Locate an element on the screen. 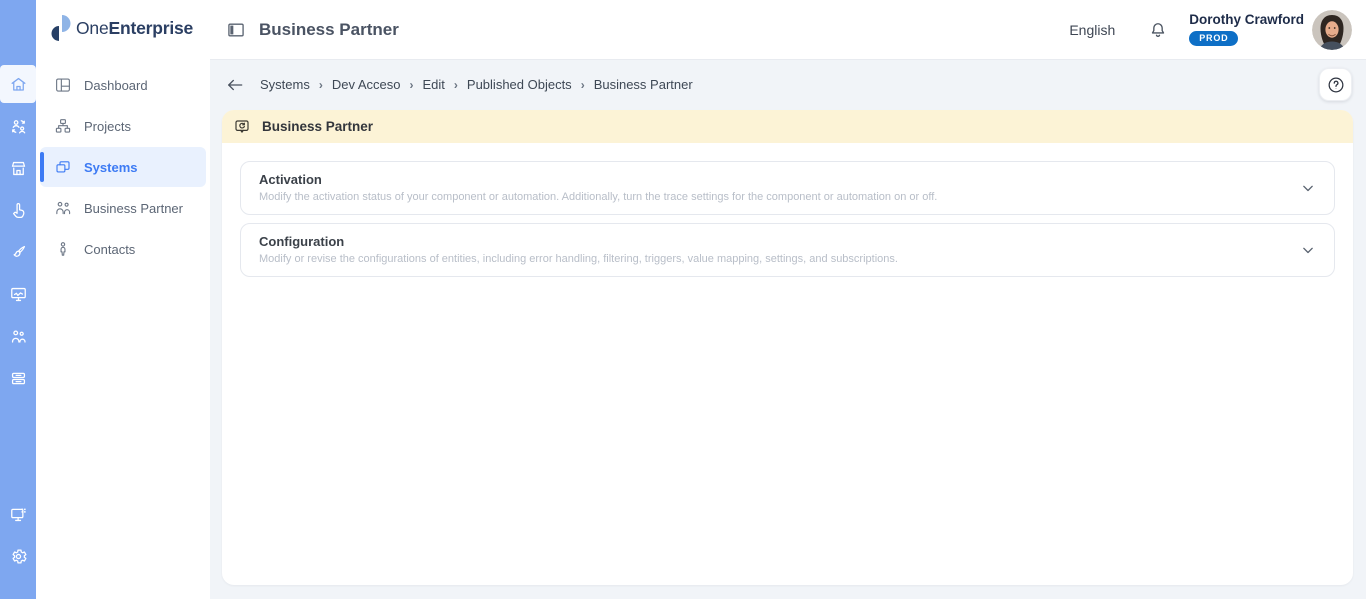 This screenshot has width=1366, height=599. sidebar-item-dashboard: Dashboard is located at coordinates (123, 85).